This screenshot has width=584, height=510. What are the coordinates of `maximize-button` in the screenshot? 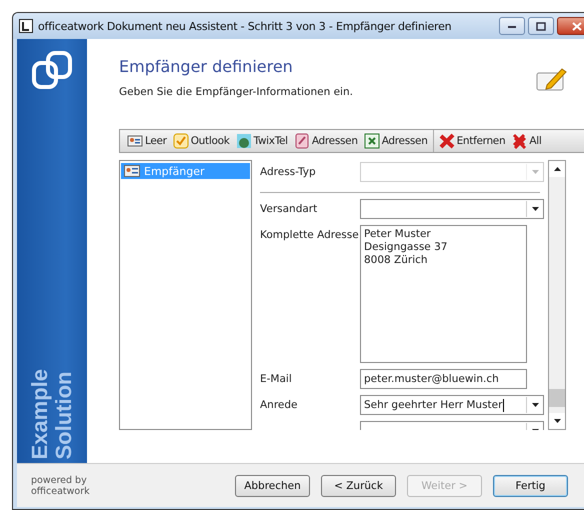 It's located at (541, 26).